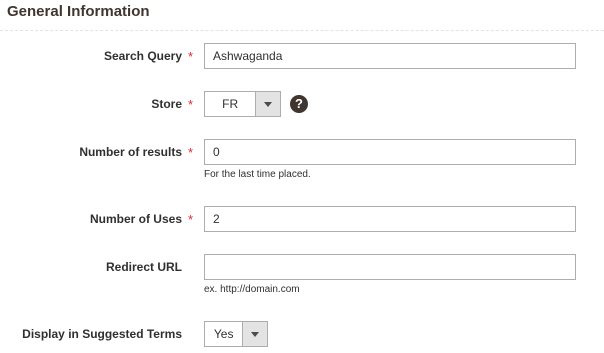 The width and height of the screenshot is (604, 353). What do you see at coordinates (252, 289) in the screenshot?
I see `redirect-url-note: ex. http://domain.com` at bounding box center [252, 289].